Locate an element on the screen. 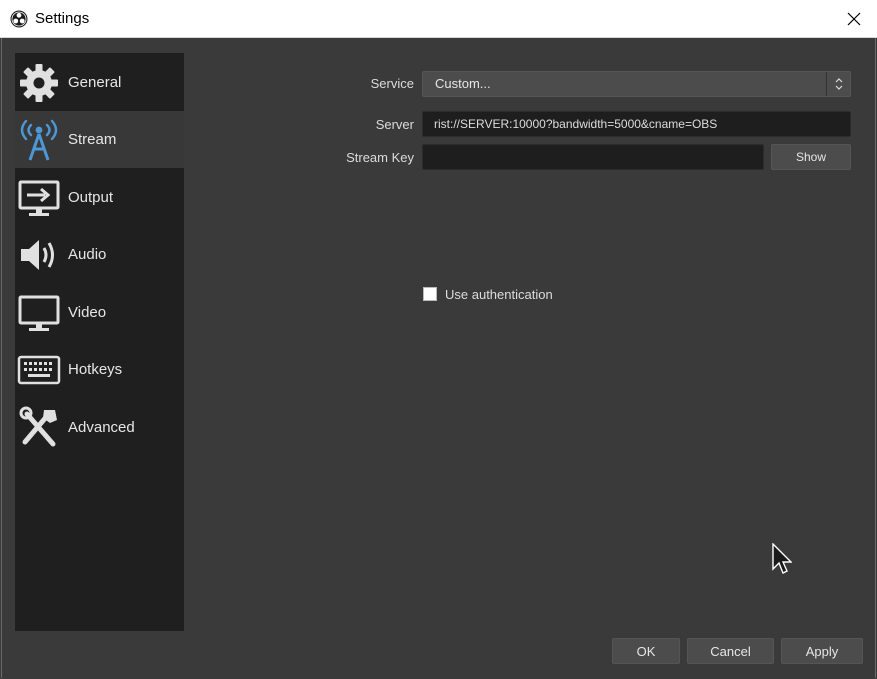 Image resolution: width=877 pixels, height=679 pixels. sidebar-item-output: Output is located at coordinates (99, 197).